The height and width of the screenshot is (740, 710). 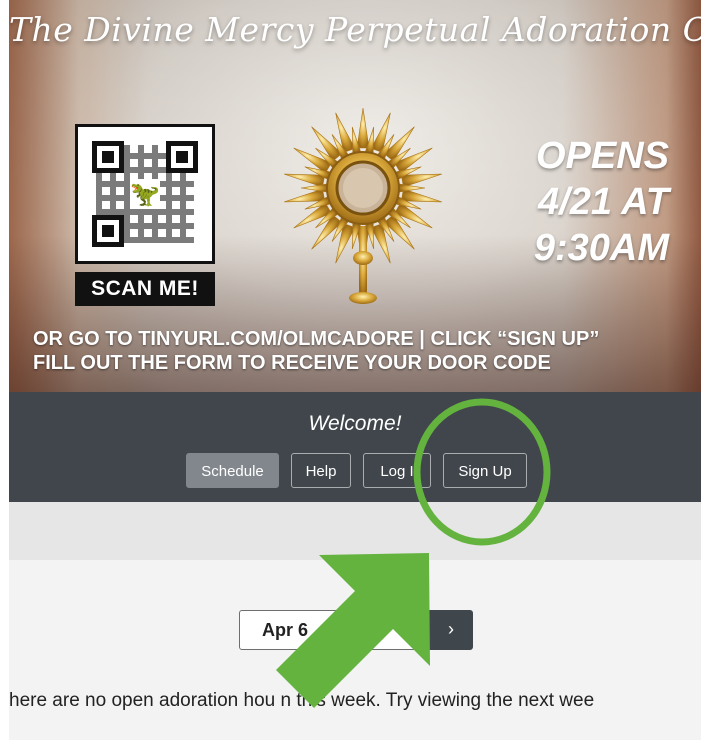 What do you see at coordinates (355, 423) in the screenshot?
I see `welcome-text: Welcome!` at bounding box center [355, 423].